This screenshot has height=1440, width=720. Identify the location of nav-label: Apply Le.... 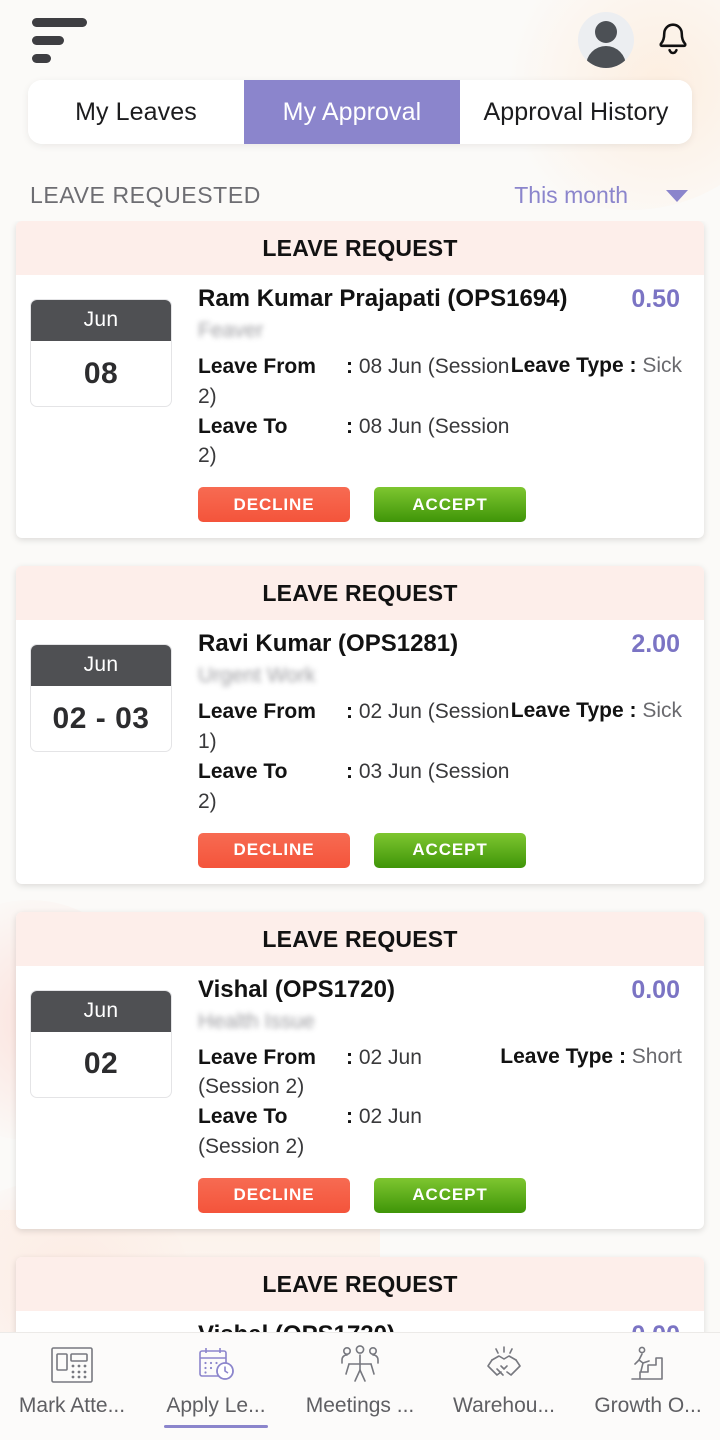
(216, 1405).